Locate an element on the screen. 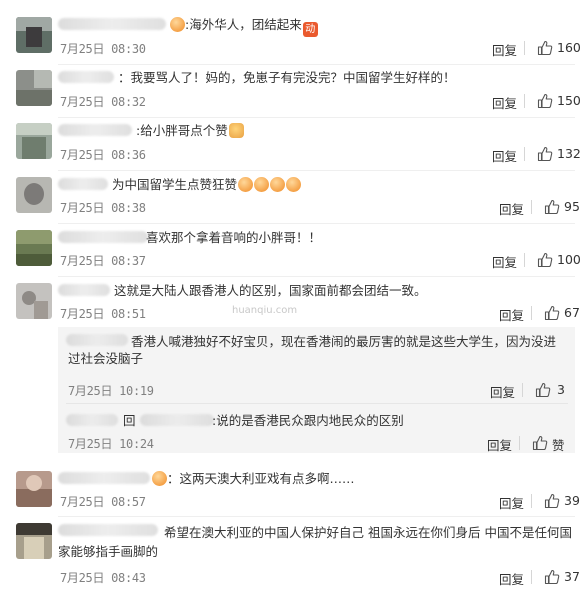  like-count: 95 is located at coordinates (572, 206).